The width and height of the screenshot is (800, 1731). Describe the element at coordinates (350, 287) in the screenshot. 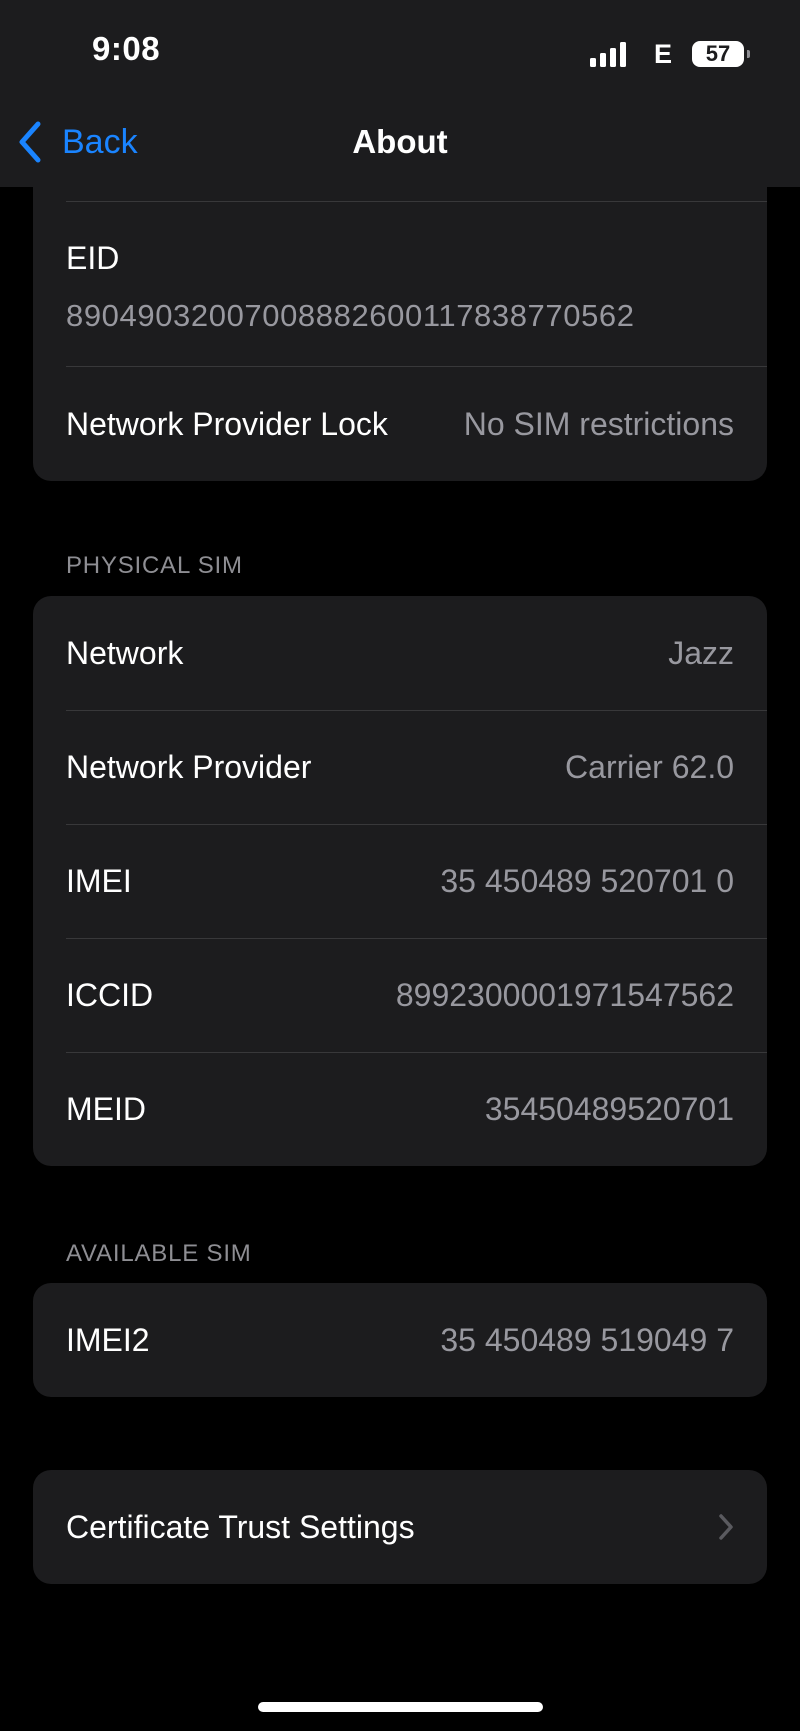

I see `eid-row: EID 89049032007008882600117838770562` at that location.